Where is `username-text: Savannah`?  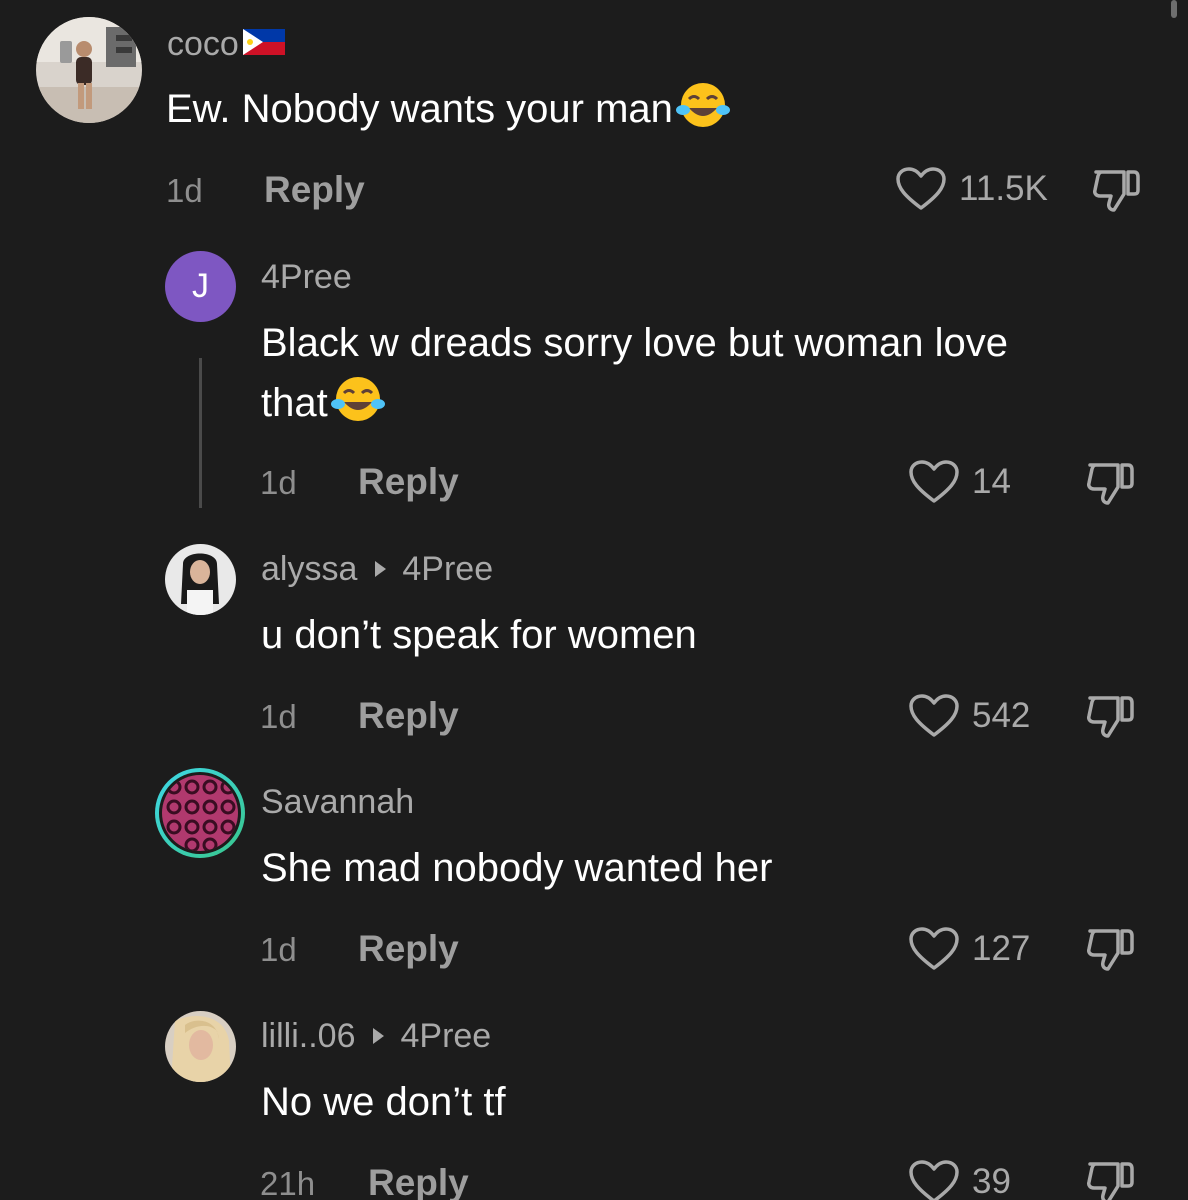
username-text: Savannah is located at coordinates (338, 802).